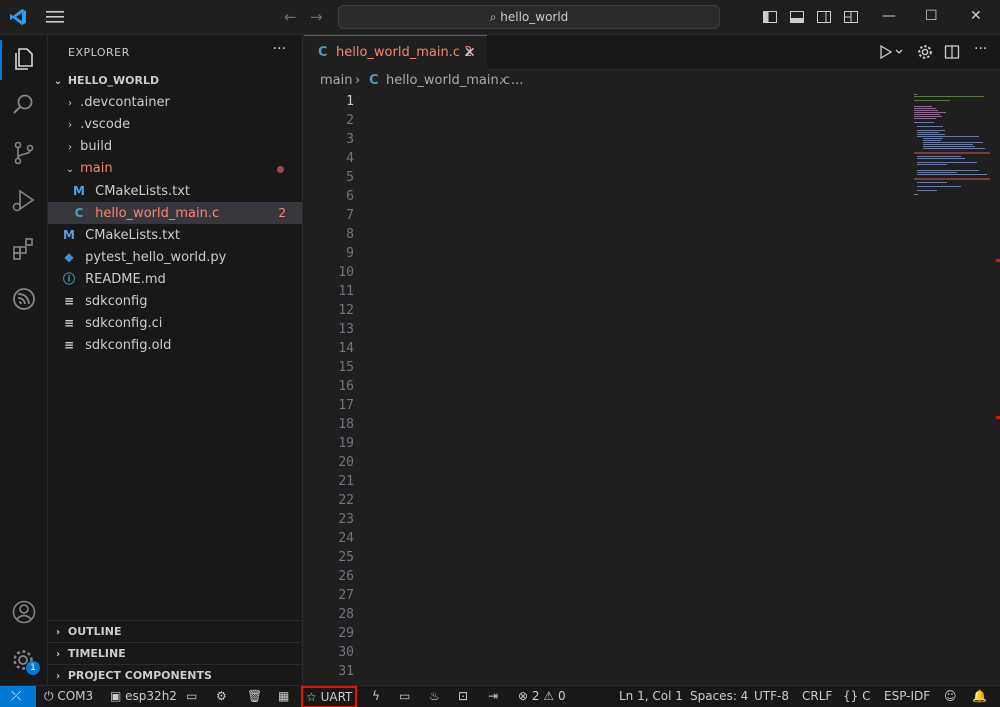  What do you see at coordinates (950, 696) in the screenshot?
I see `feedback-icon: ☺` at bounding box center [950, 696].